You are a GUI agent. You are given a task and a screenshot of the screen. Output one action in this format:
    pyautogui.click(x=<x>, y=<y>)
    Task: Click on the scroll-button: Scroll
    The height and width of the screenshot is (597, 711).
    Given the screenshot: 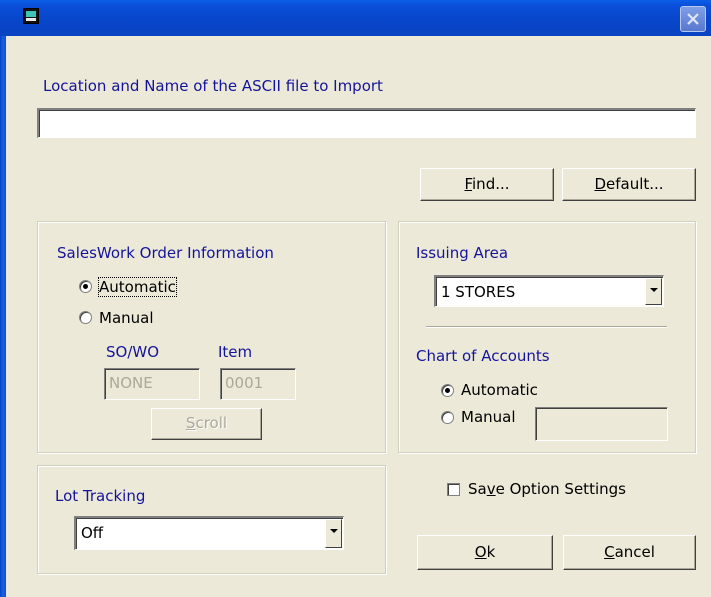 What is the action you would take?
    pyautogui.click(x=206, y=424)
    